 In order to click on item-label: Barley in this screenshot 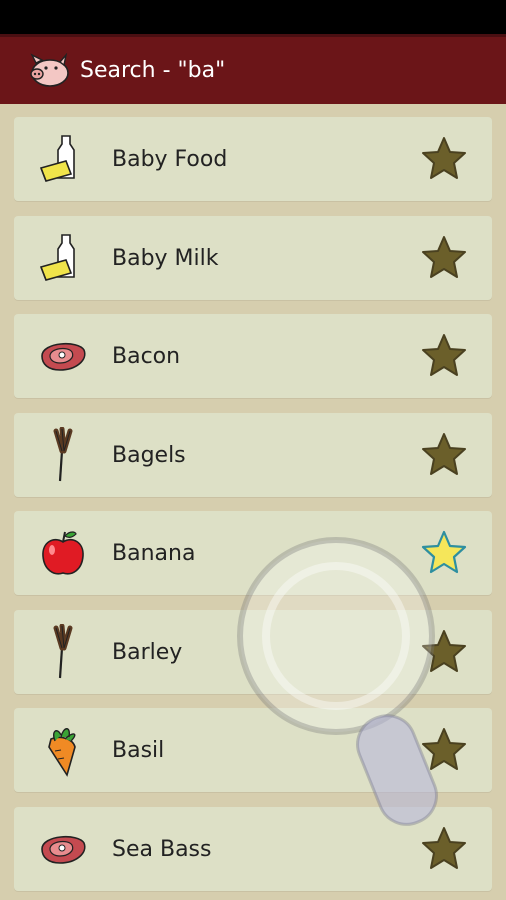, I will do `click(147, 652)`.